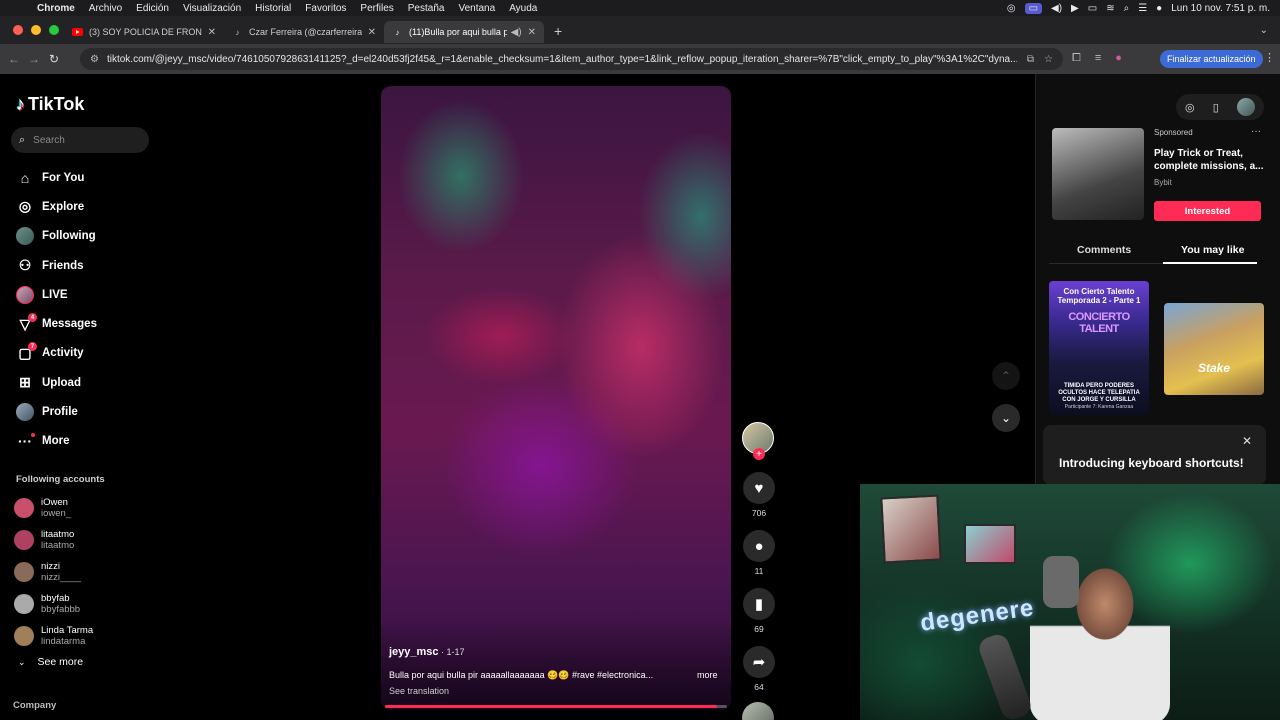 Image resolution: width=1280 pixels, height=720 pixels. Describe the element at coordinates (53, 636) in the screenshot. I see `following-account: Linda Tarma lindatarma` at that location.